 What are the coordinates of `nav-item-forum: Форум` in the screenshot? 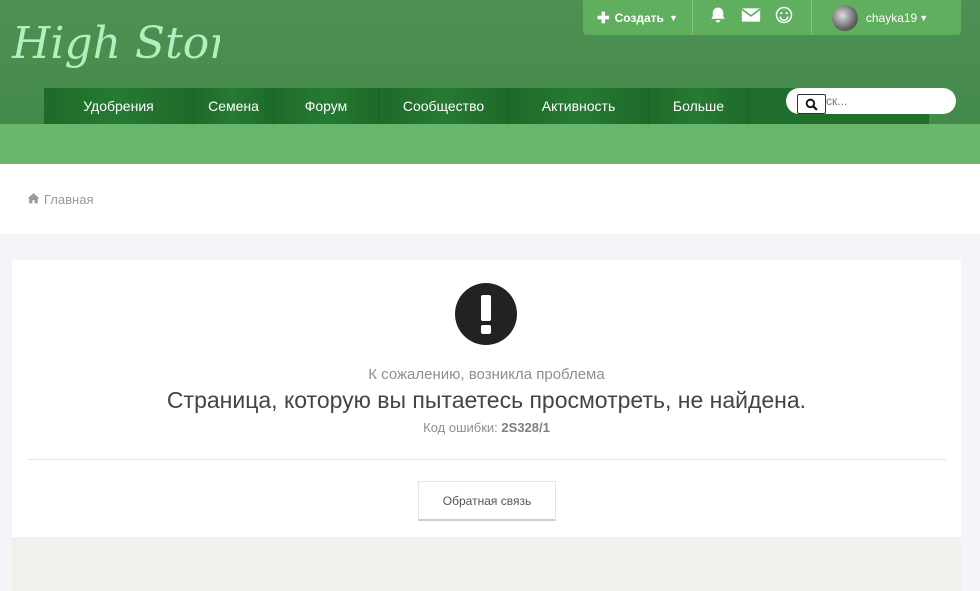 It's located at (326, 106).